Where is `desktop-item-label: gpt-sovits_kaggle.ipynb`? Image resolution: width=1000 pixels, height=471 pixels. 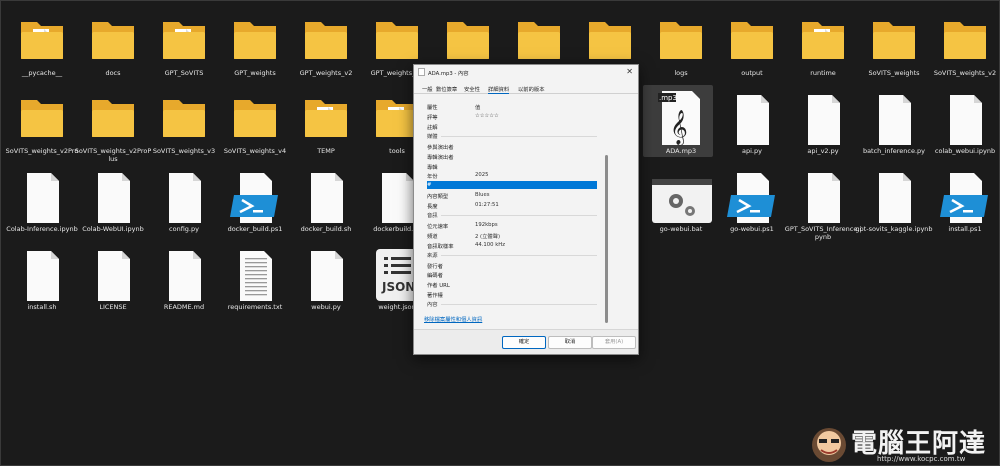
desktop-item-label: gpt-sovits_kaggle.ipynb is located at coordinates (894, 229).